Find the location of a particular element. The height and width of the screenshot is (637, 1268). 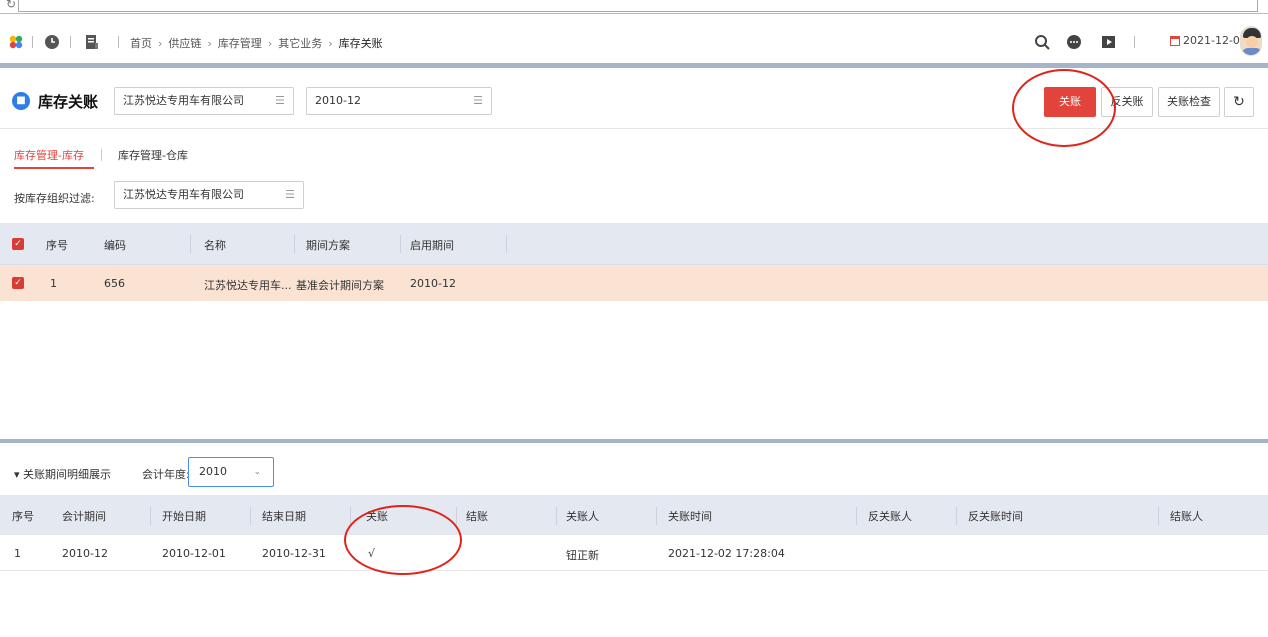

col-reopen-time: 反关账时间 is located at coordinates (995, 516).